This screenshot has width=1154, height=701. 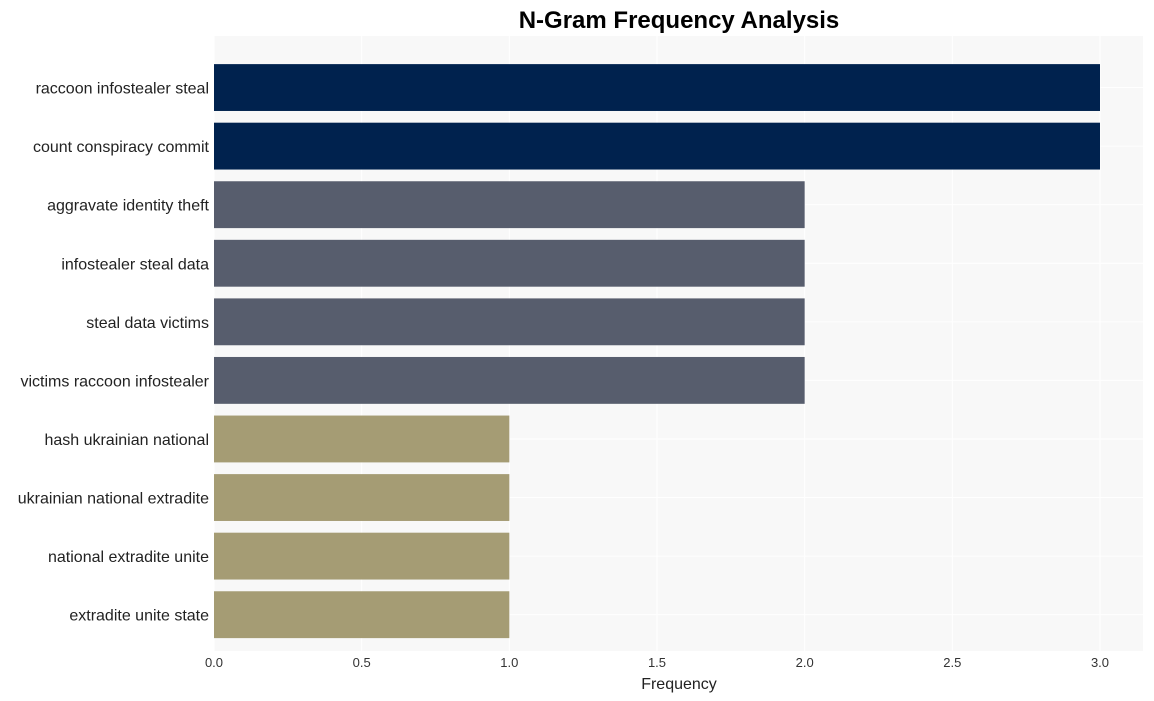 I want to click on y-tick-label: national extradite unite, so click(x=128, y=557).